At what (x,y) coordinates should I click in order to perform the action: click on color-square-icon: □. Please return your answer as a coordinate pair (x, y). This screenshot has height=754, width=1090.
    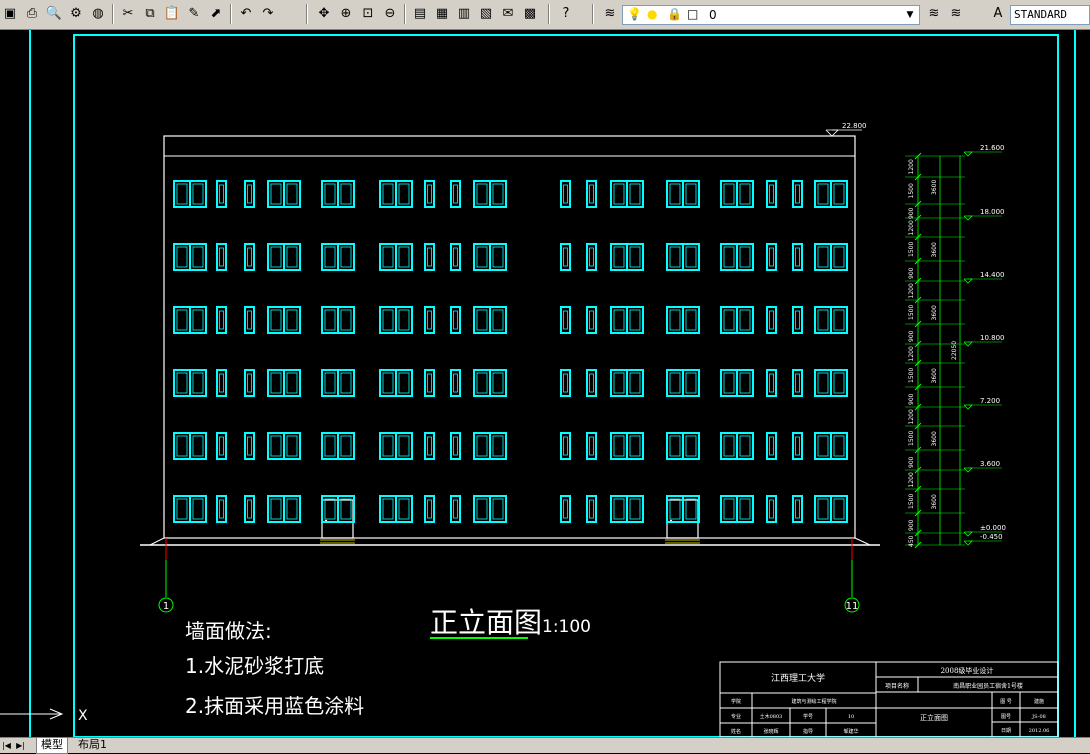
    Looking at the image, I should click on (692, 14).